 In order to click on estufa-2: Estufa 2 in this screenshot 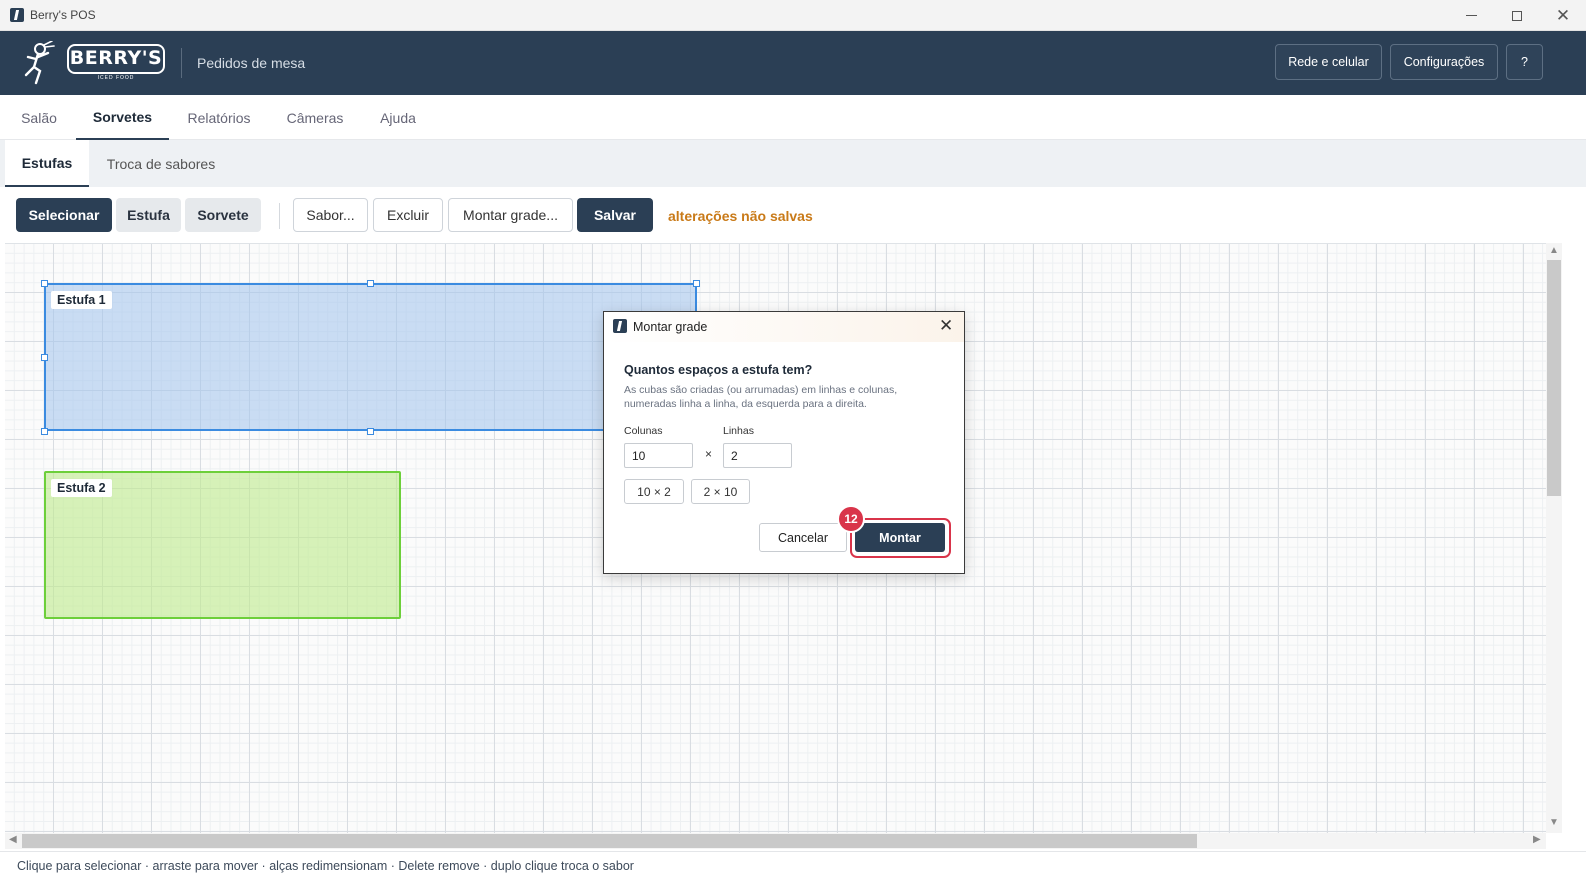, I will do `click(222, 545)`.